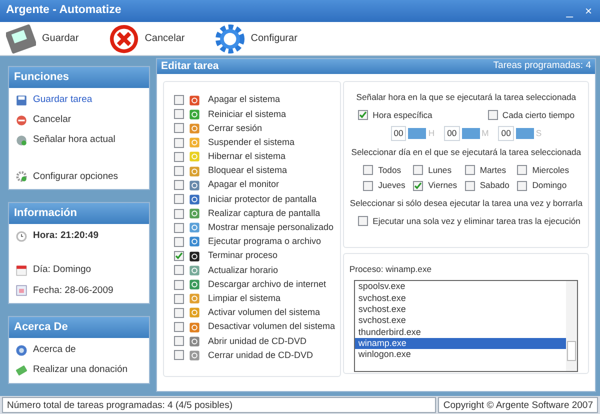  I want to click on task-label: Apagar el monitor, so click(244, 185).